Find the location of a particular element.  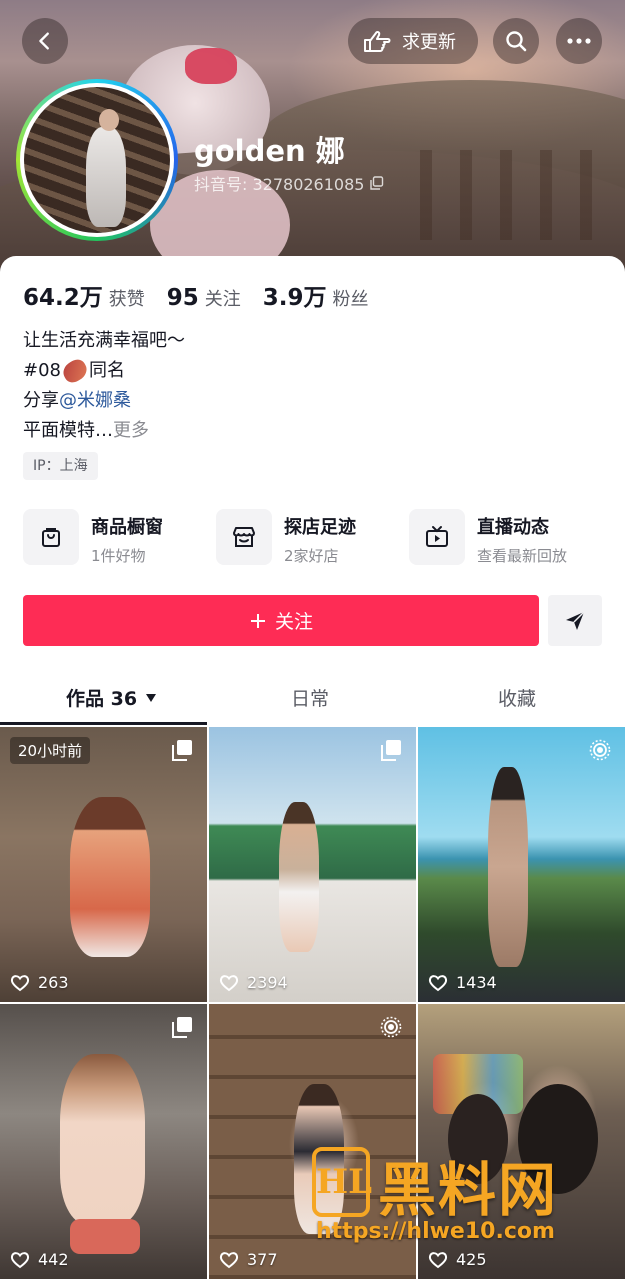

search-icon is located at coordinates (516, 41).